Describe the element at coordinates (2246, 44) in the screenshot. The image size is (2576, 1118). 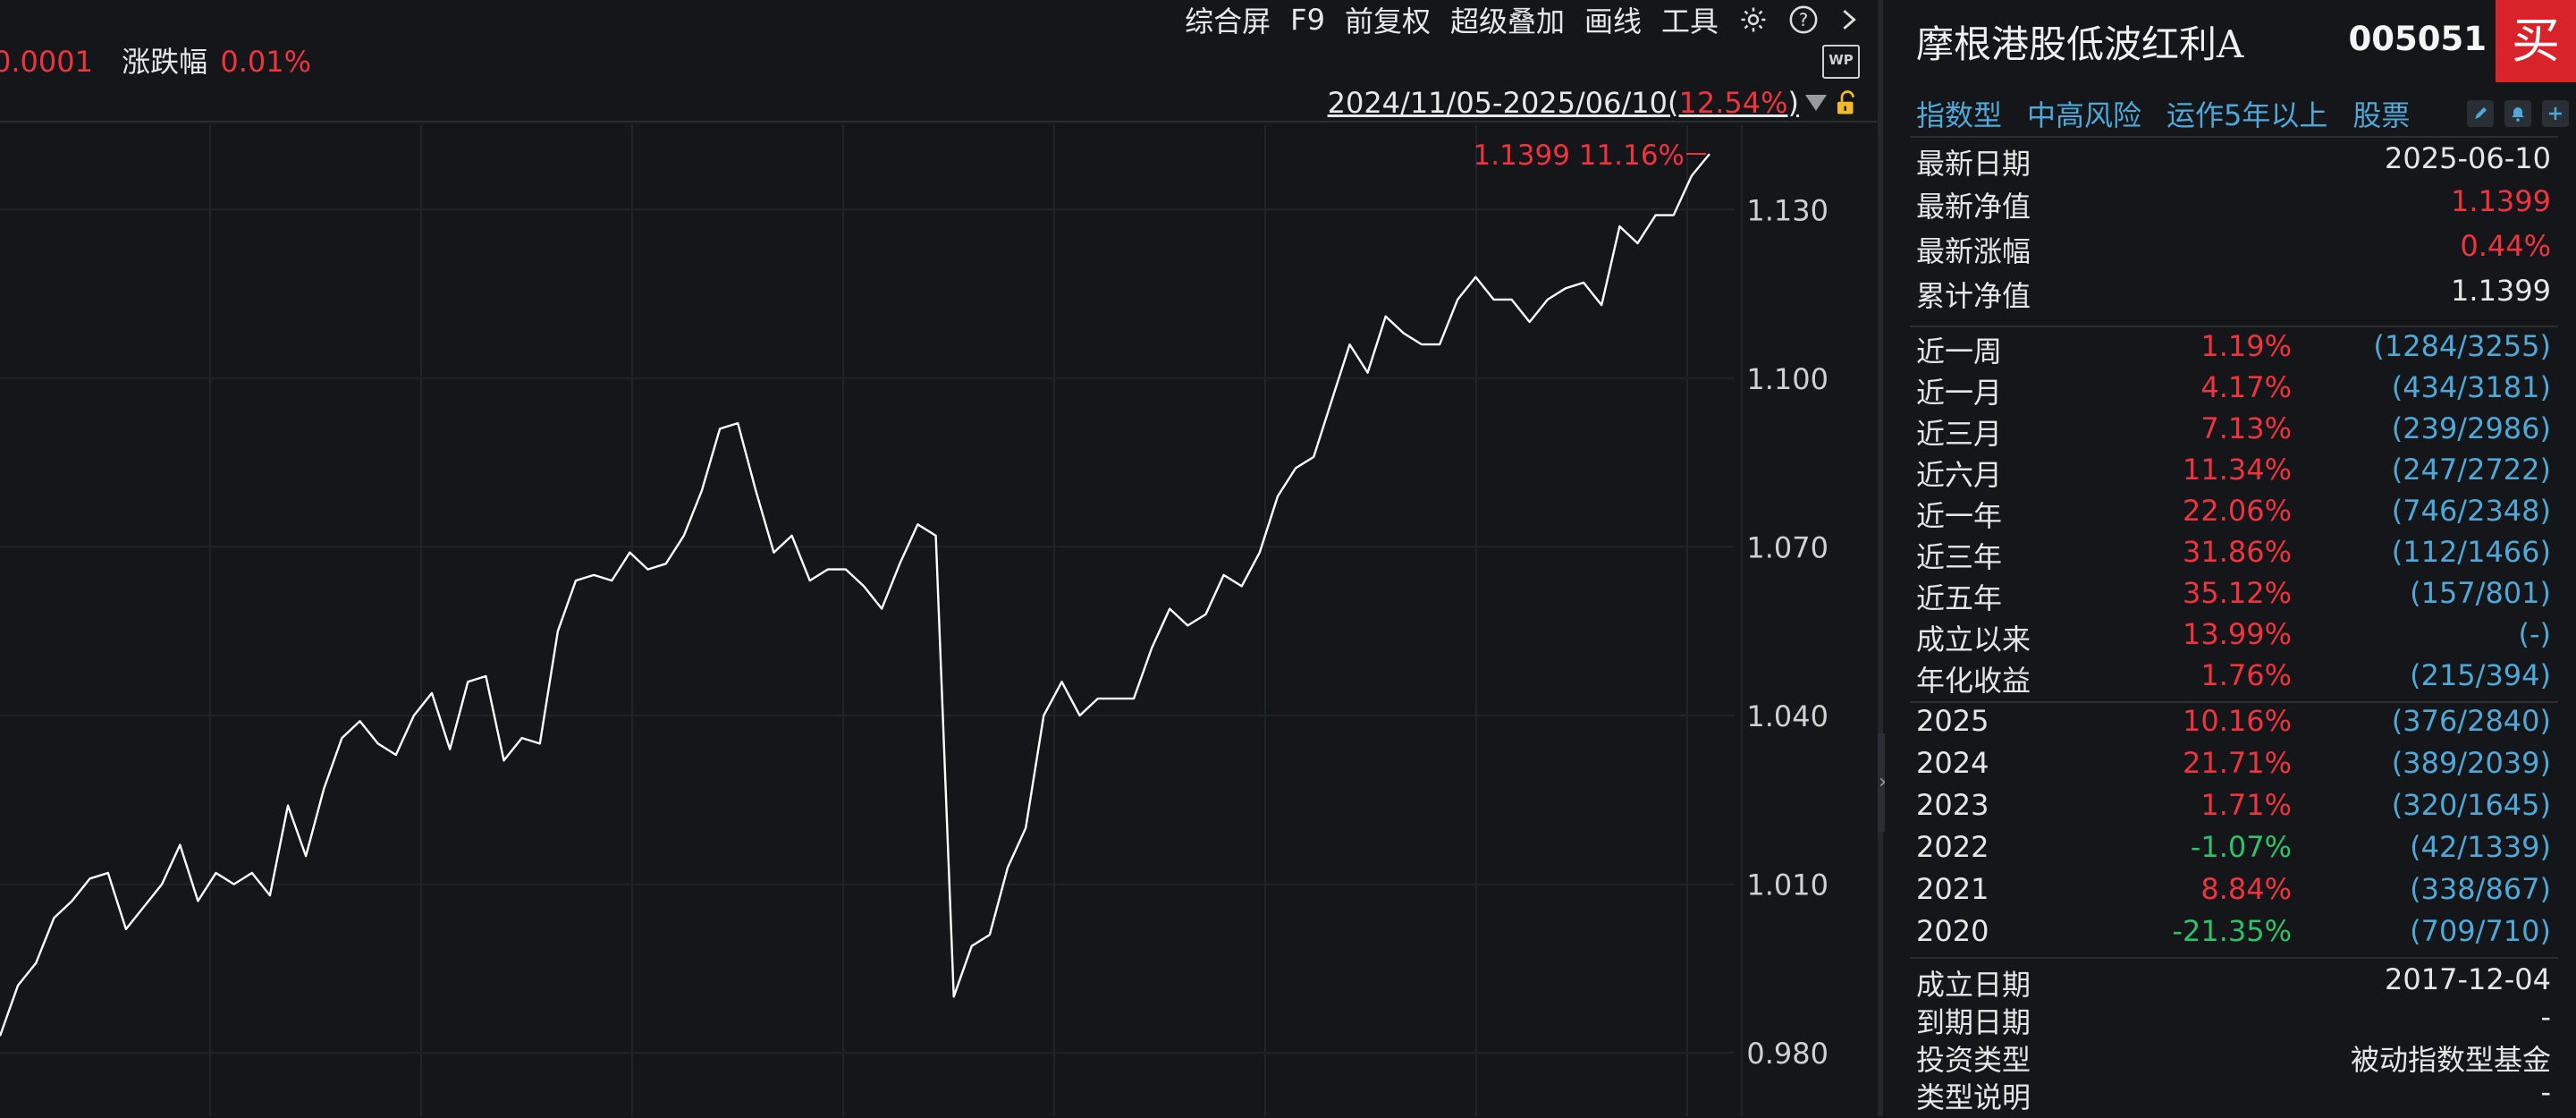
I see `fund-header: 摩根港股低波红利A 005051 买` at that location.